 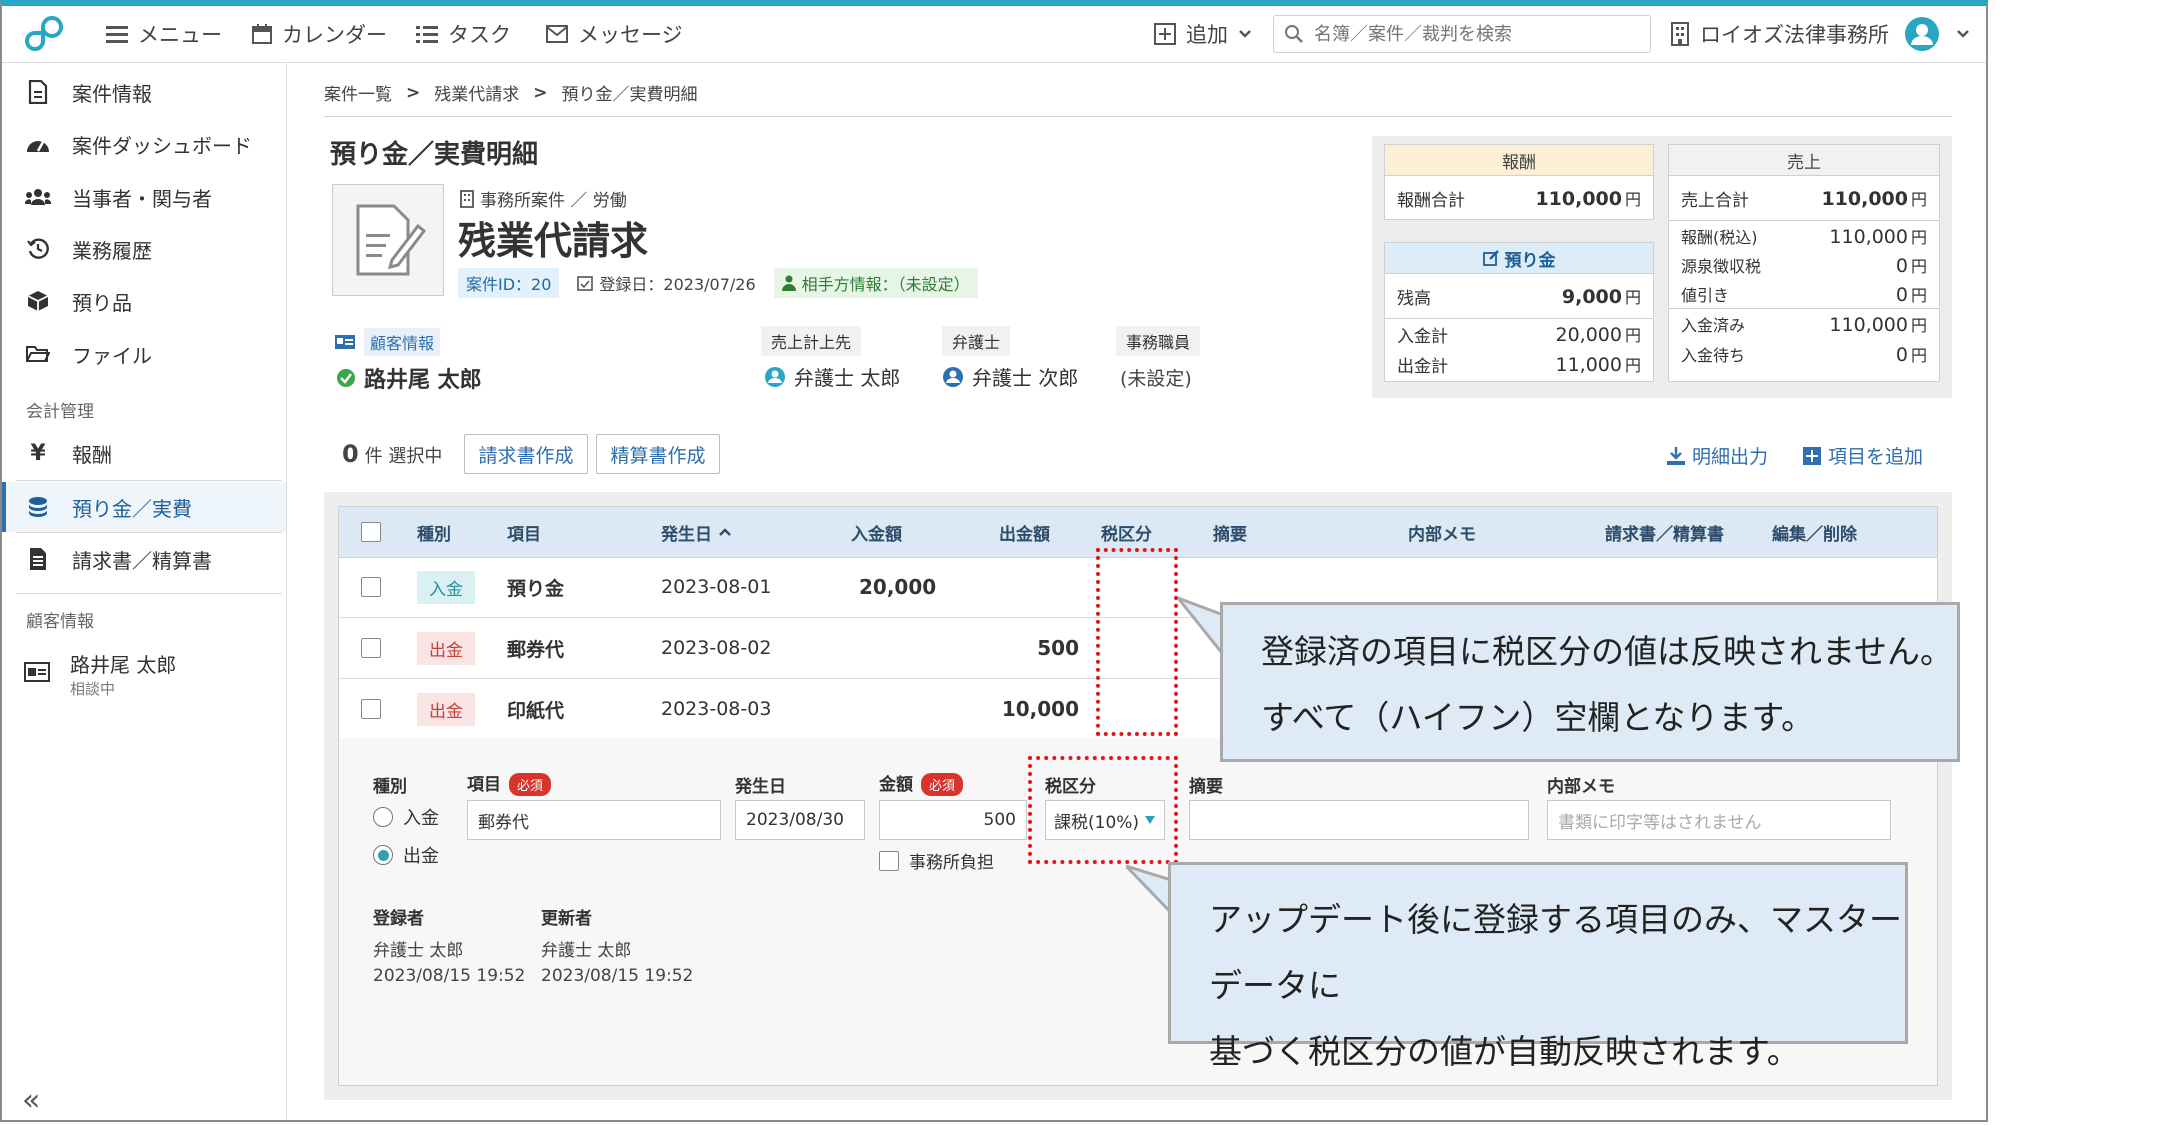 What do you see at coordinates (1294, 34) in the screenshot?
I see `search-icon` at bounding box center [1294, 34].